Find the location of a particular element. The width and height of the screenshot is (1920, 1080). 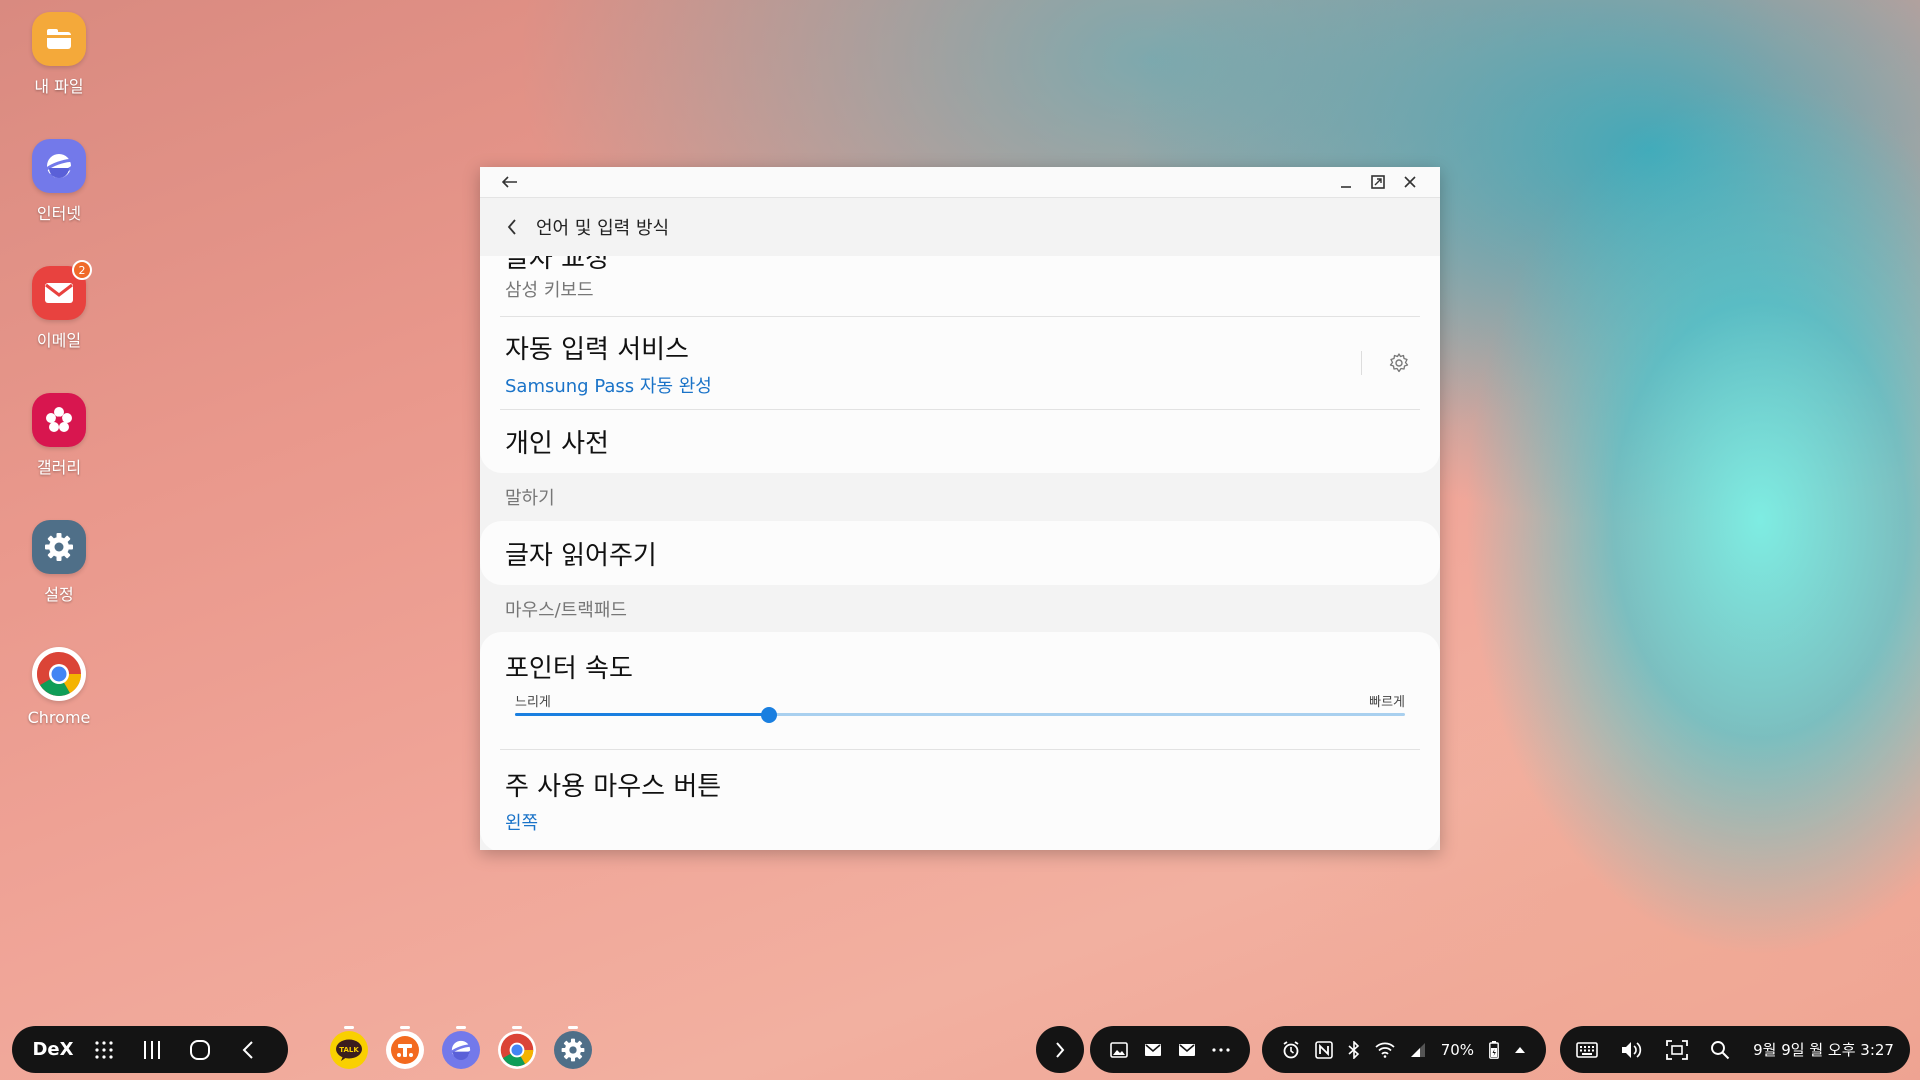

expand-notifications-button is located at coordinates (1060, 1049).